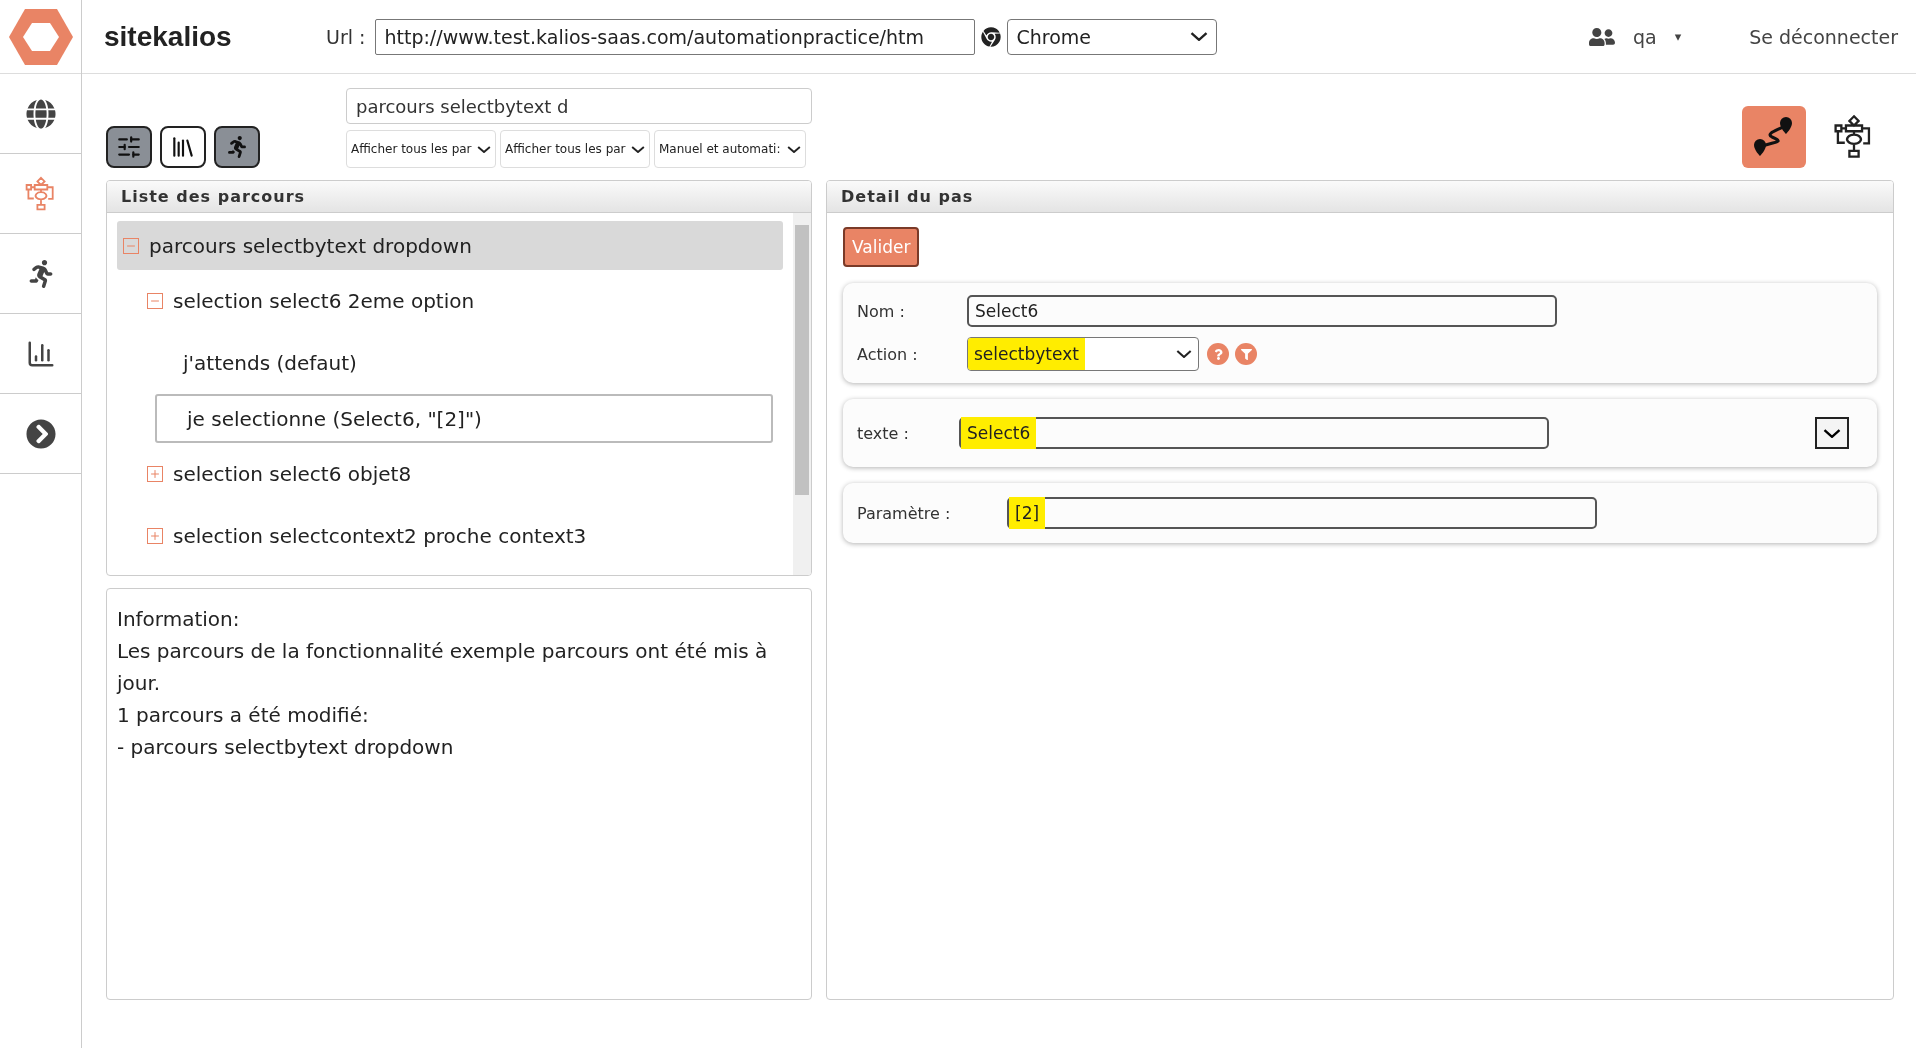 This screenshot has width=1916, height=1048. I want to click on browser-select: Chrome, so click(1112, 36).